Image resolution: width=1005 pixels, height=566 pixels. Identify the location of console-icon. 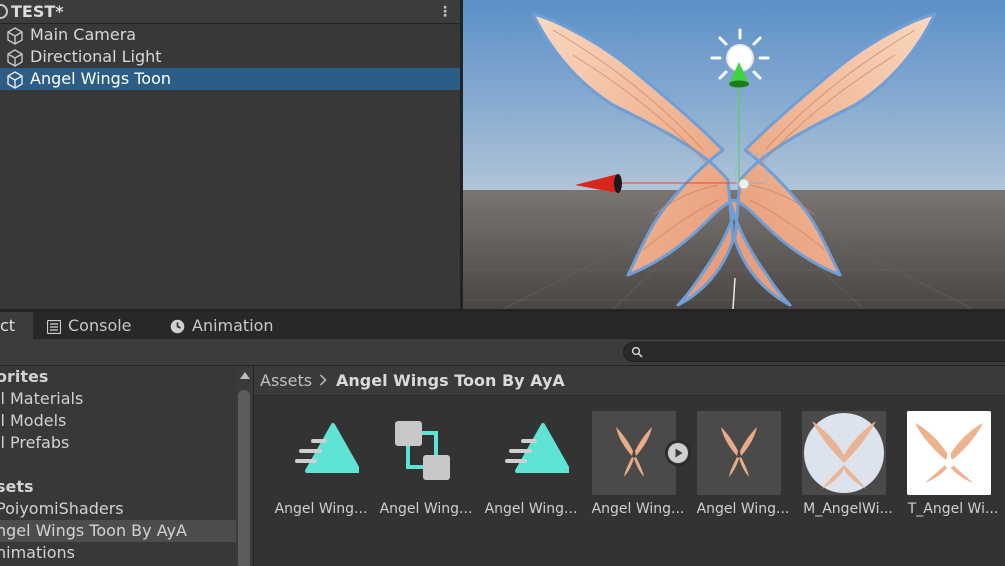
(54, 326).